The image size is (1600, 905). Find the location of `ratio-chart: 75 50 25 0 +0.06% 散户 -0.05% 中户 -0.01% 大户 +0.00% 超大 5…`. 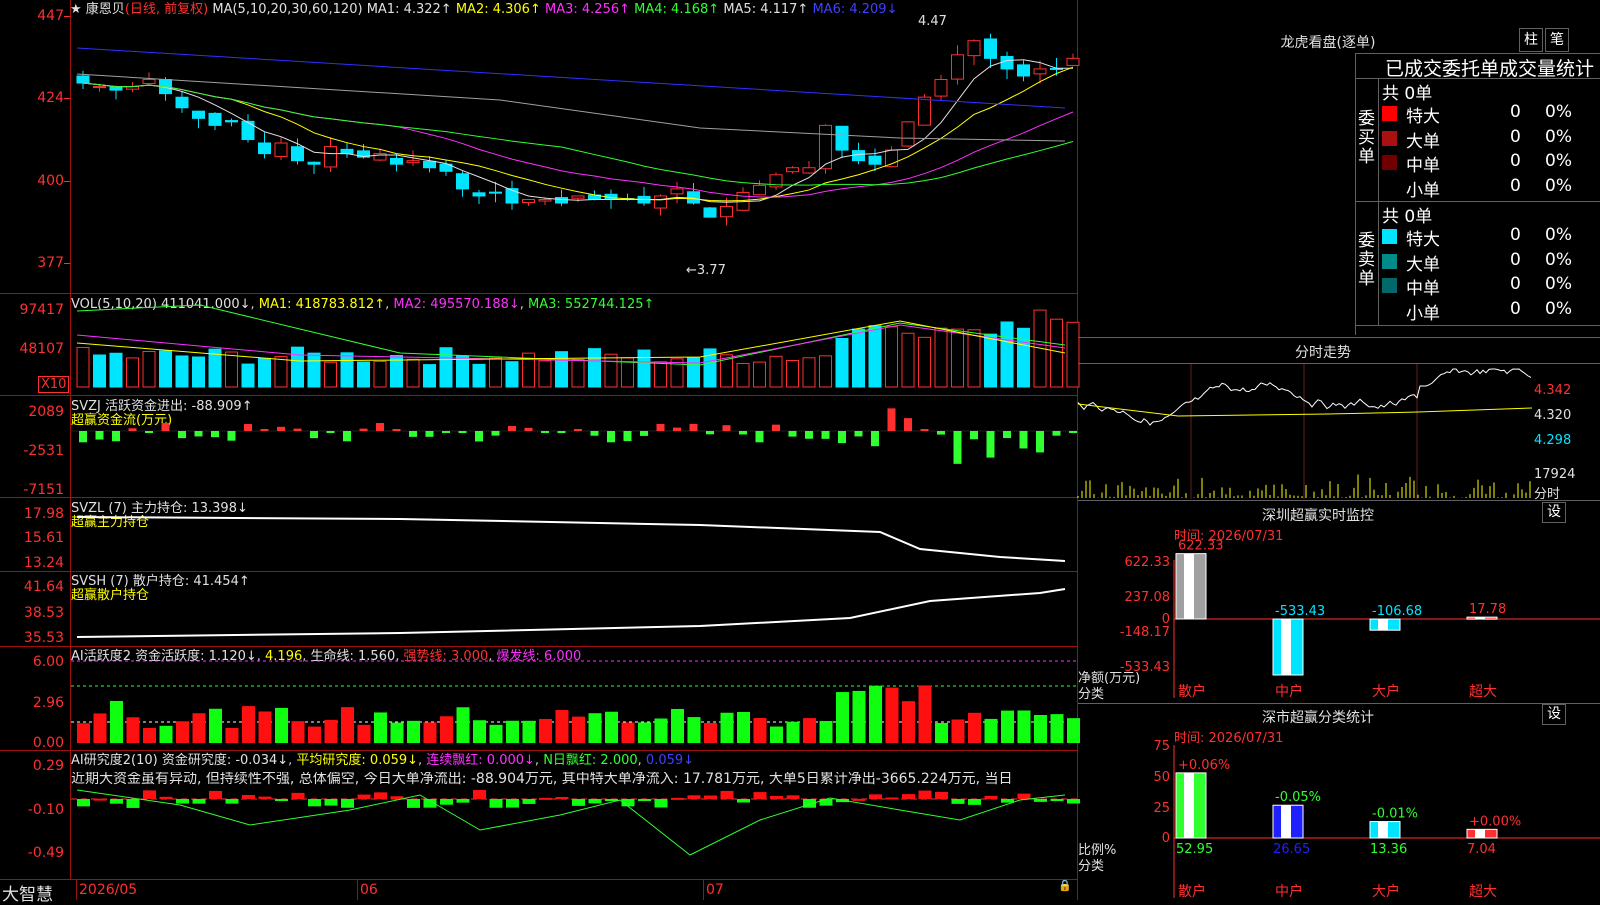

ratio-chart: 75 50 25 0 +0.06% 散户 -0.05% 中户 -0.01% 大户 +0.00% 超大 5… is located at coordinates (1339, 819).